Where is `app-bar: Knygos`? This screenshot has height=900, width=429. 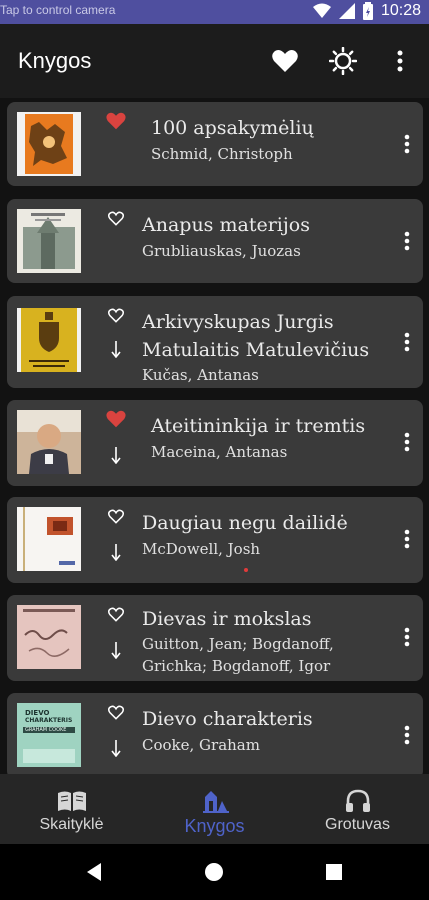
app-bar: Knygos is located at coordinates (214, 61).